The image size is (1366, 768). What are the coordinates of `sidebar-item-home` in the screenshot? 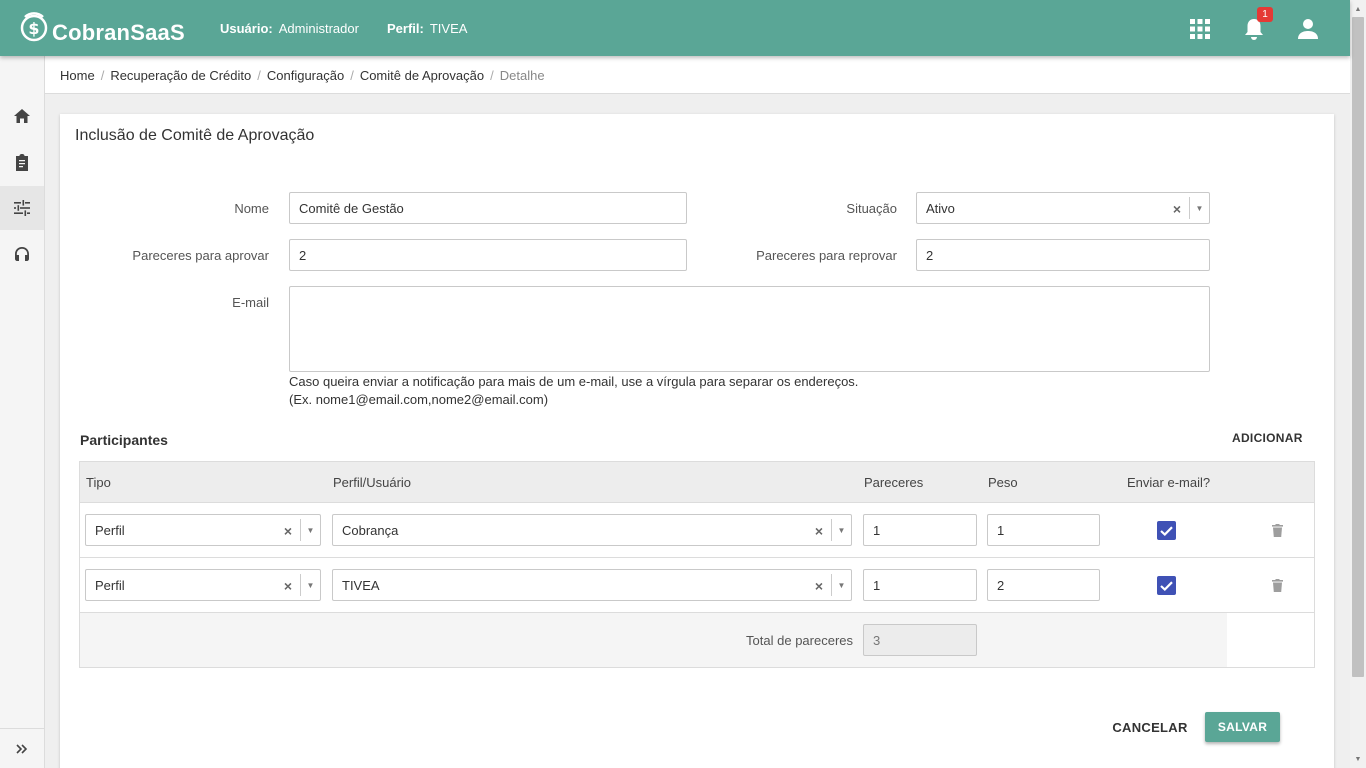 It's located at (22, 116).